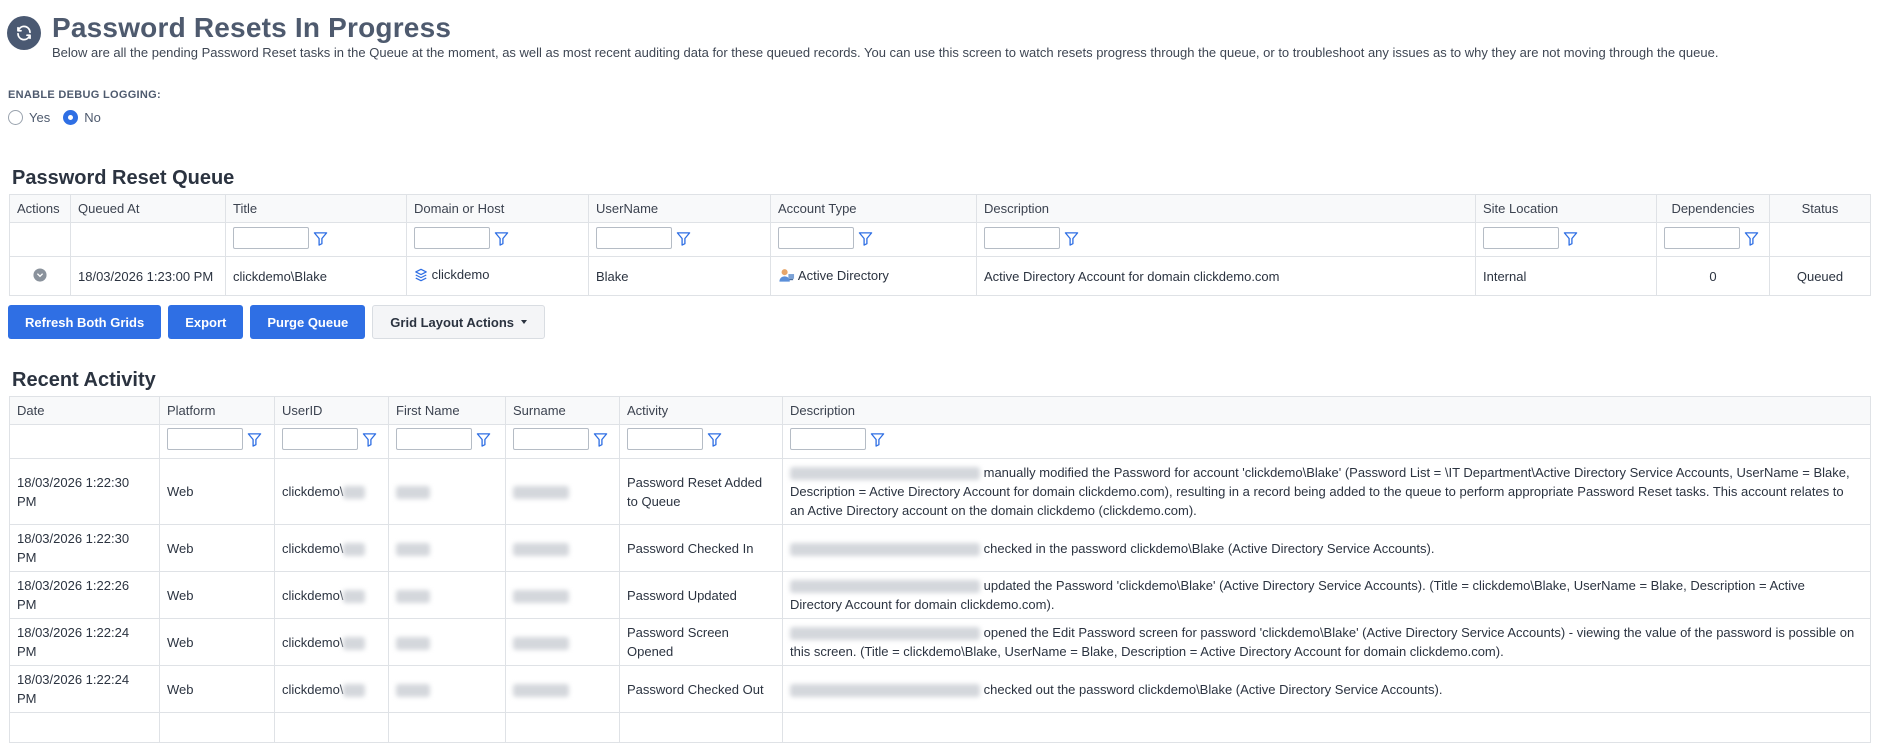 The height and width of the screenshot is (743, 1881). I want to click on username-filter-input, so click(634, 238).